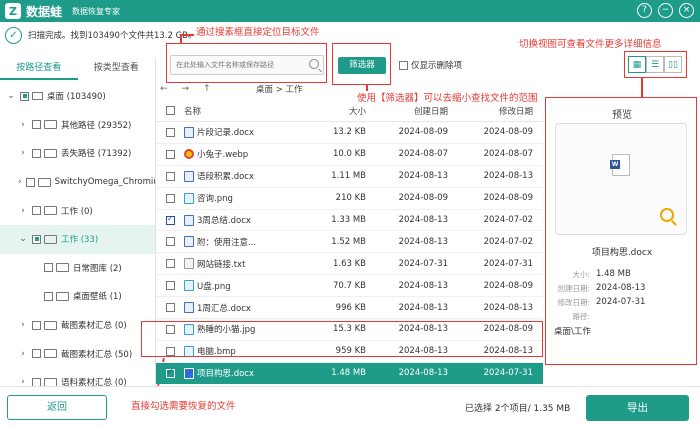 The image size is (700, 427). I want to click on column-header-name: 名称, so click(233, 111).